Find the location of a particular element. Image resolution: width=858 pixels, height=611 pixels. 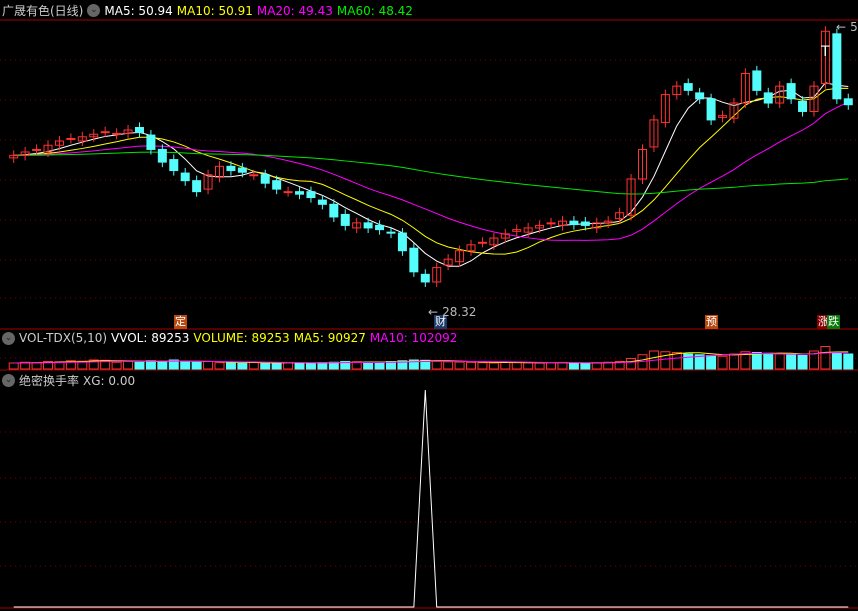

vol-ma10-value: MA10: 102092 is located at coordinates (413, 338).